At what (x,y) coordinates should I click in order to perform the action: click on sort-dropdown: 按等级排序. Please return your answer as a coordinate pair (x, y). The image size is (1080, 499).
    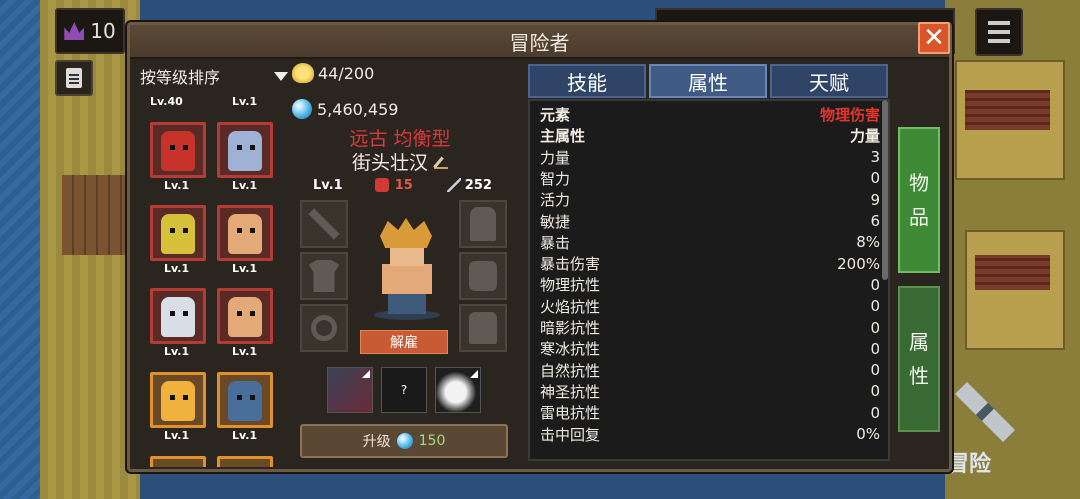
    Looking at the image, I should click on (214, 76).